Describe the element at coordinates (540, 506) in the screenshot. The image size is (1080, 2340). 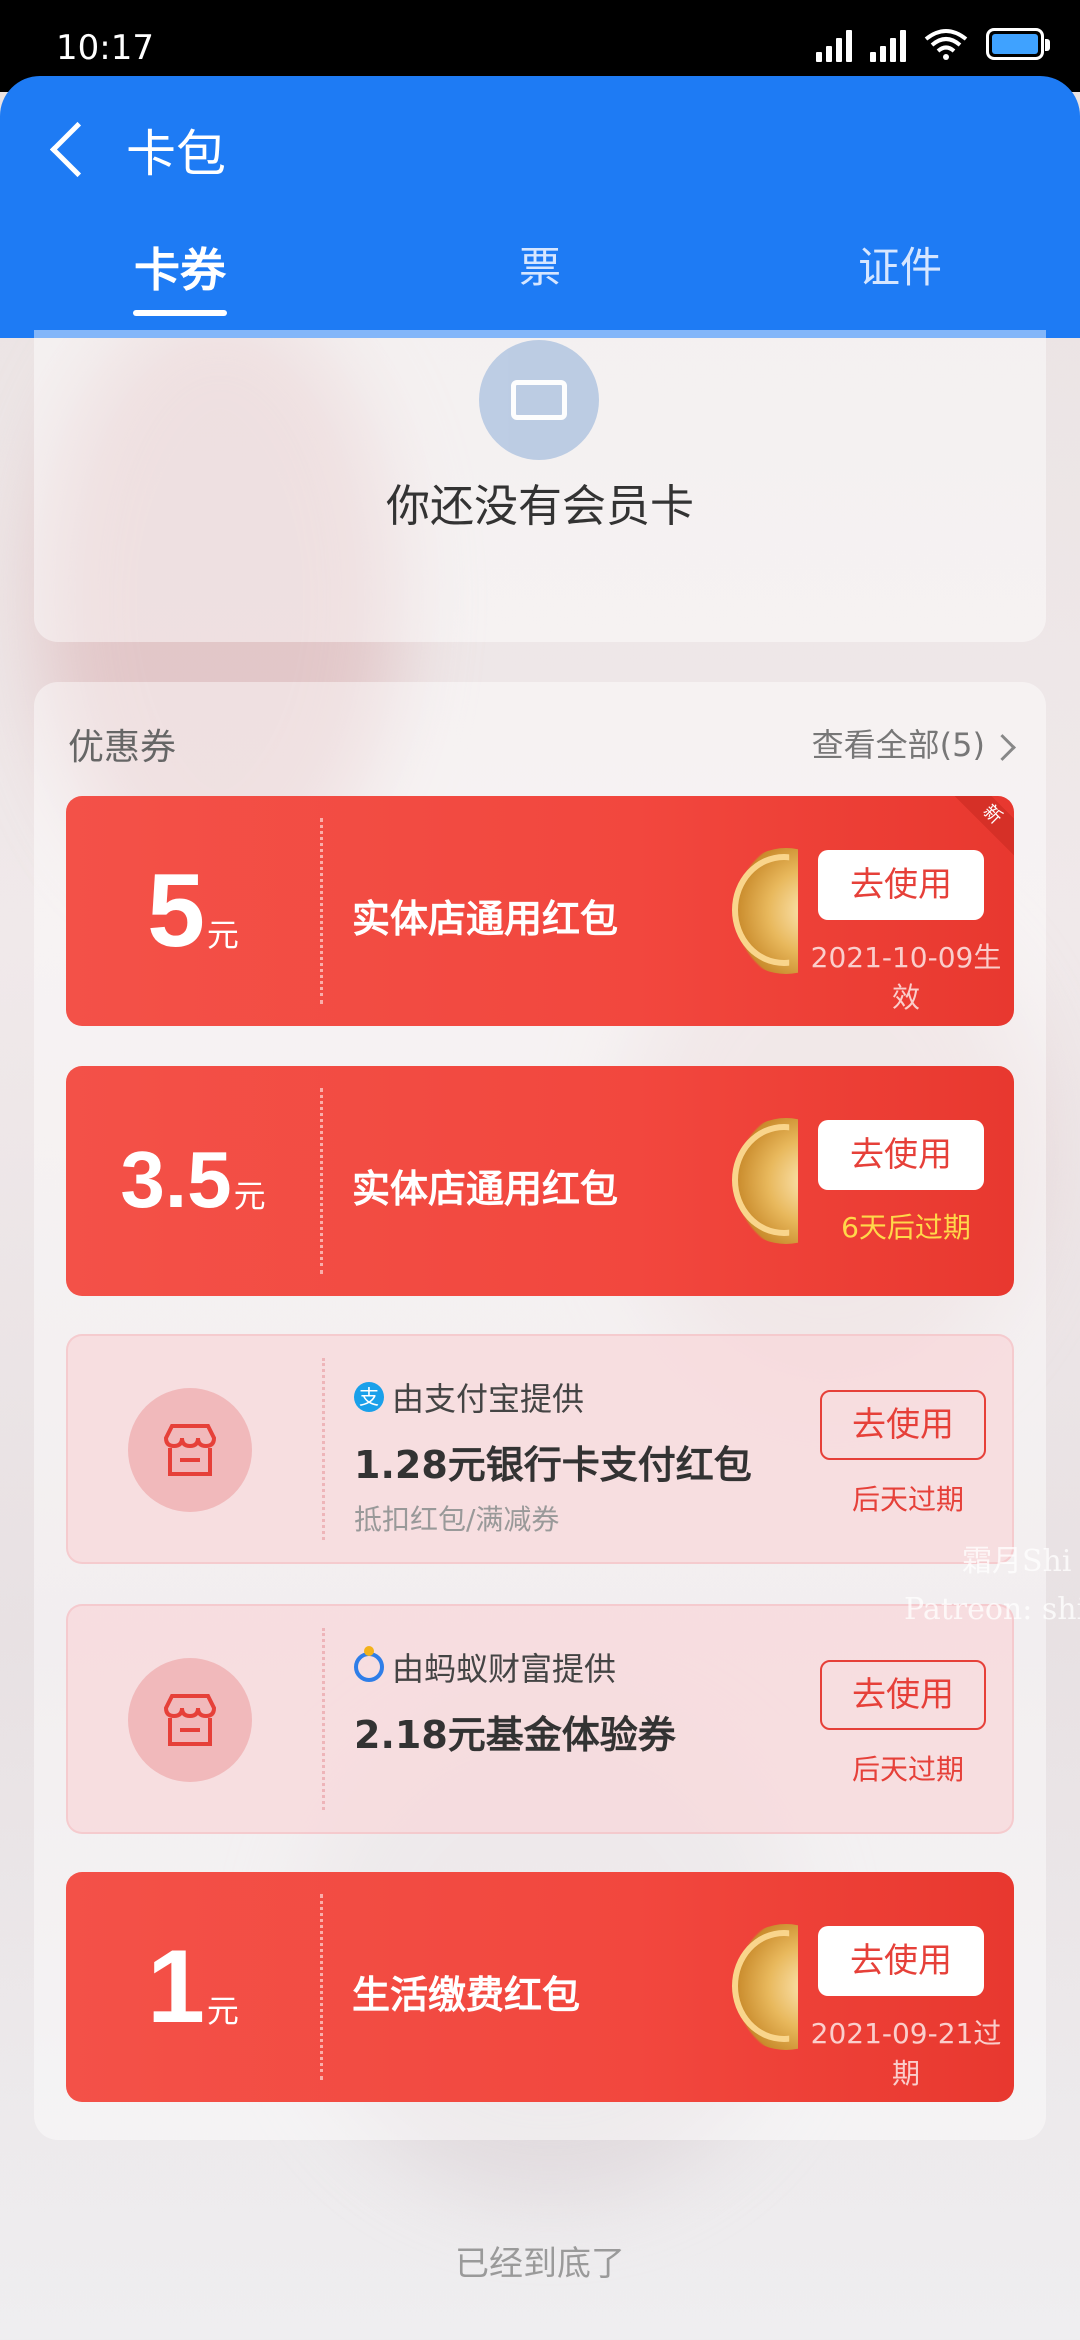
I see `member-empty-text: 你还没有会员卡` at that location.